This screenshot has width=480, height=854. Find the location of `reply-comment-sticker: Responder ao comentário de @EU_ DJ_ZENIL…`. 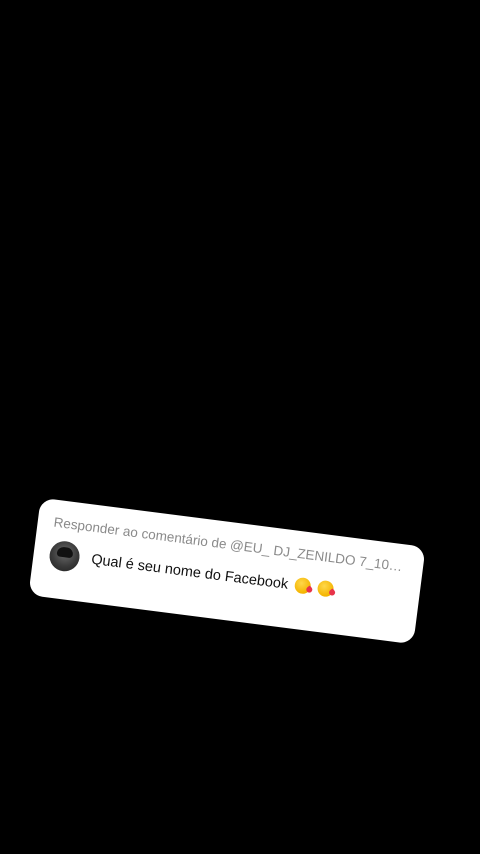

reply-comment-sticker: Responder ao comentário de @EU_ DJ_ZENIL… is located at coordinates (227, 571).